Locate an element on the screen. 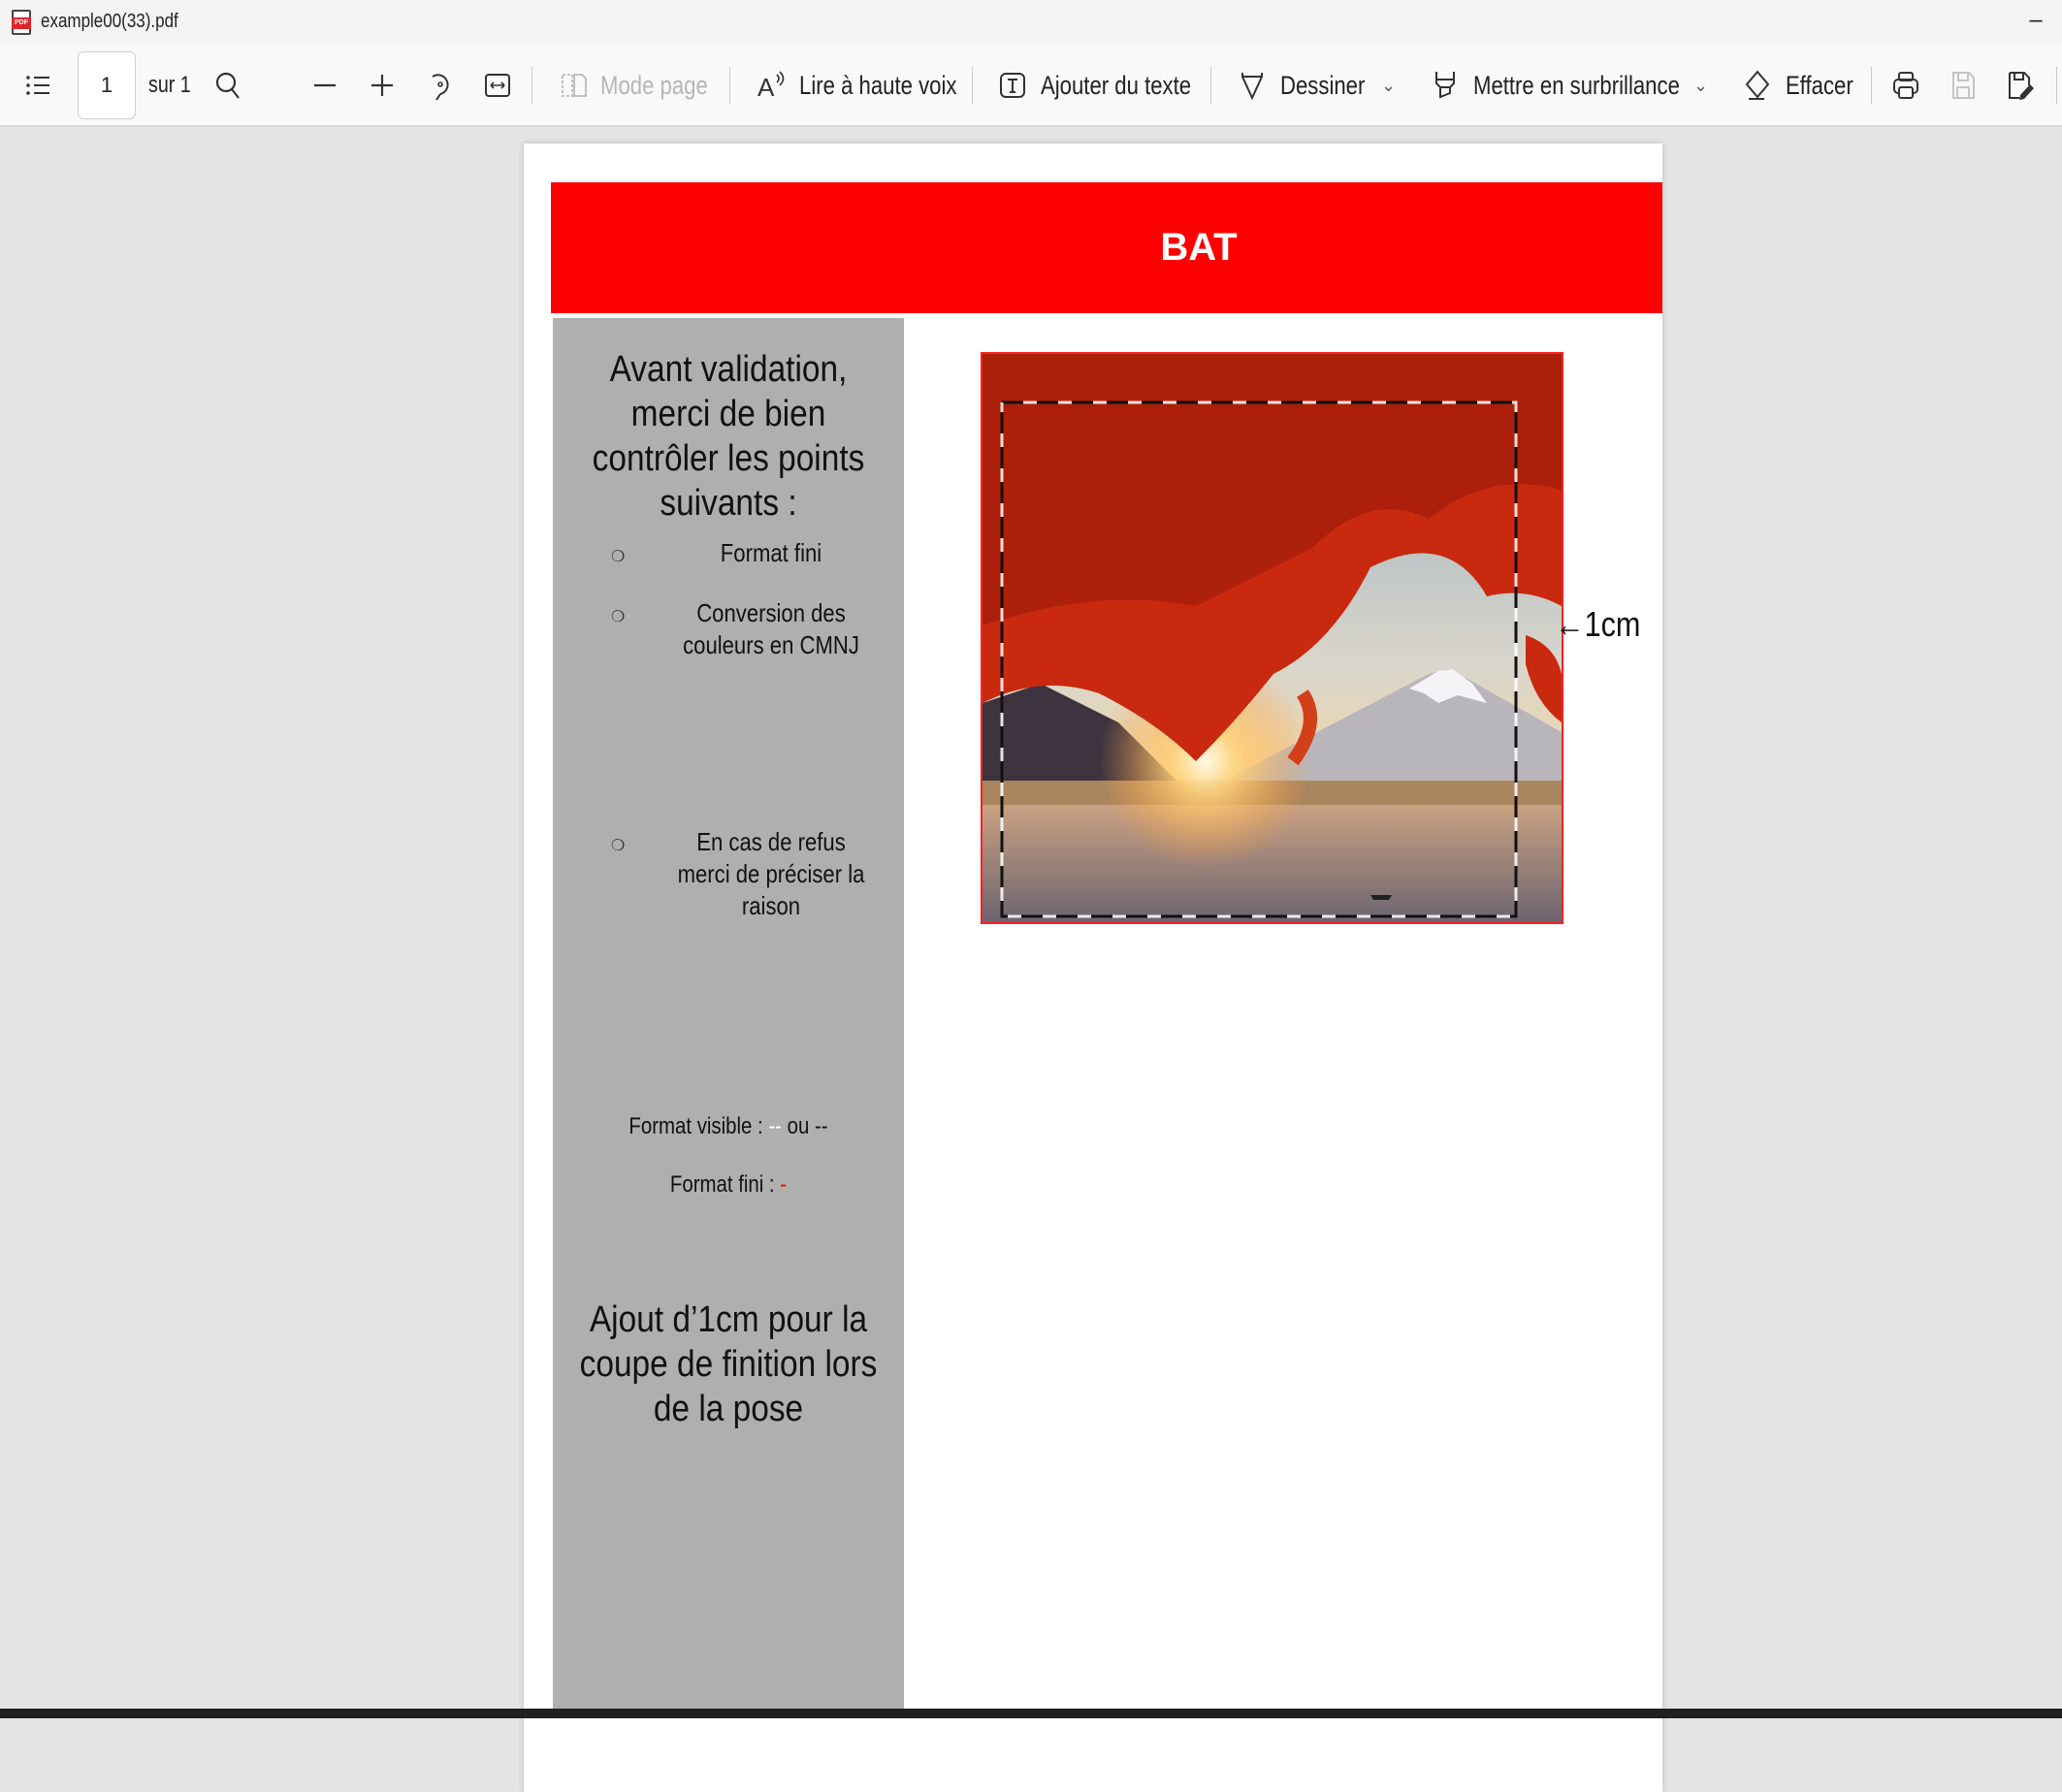  eraser-icon is located at coordinates (1757, 85).